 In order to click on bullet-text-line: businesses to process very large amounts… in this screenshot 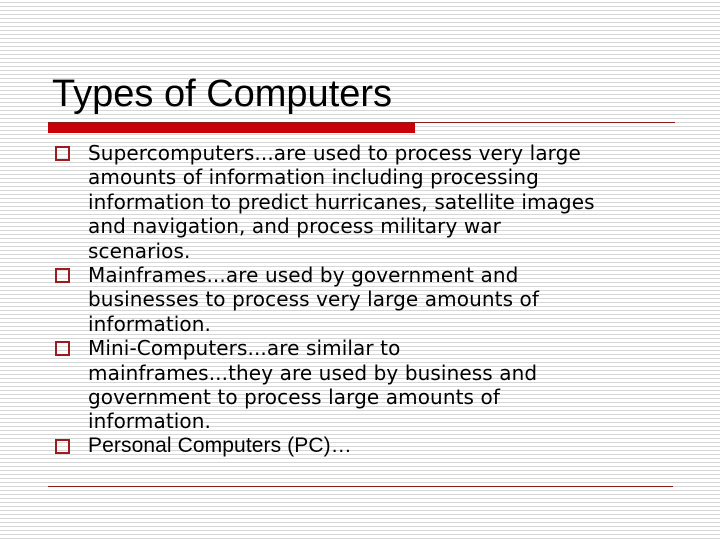, I will do `click(314, 299)`.